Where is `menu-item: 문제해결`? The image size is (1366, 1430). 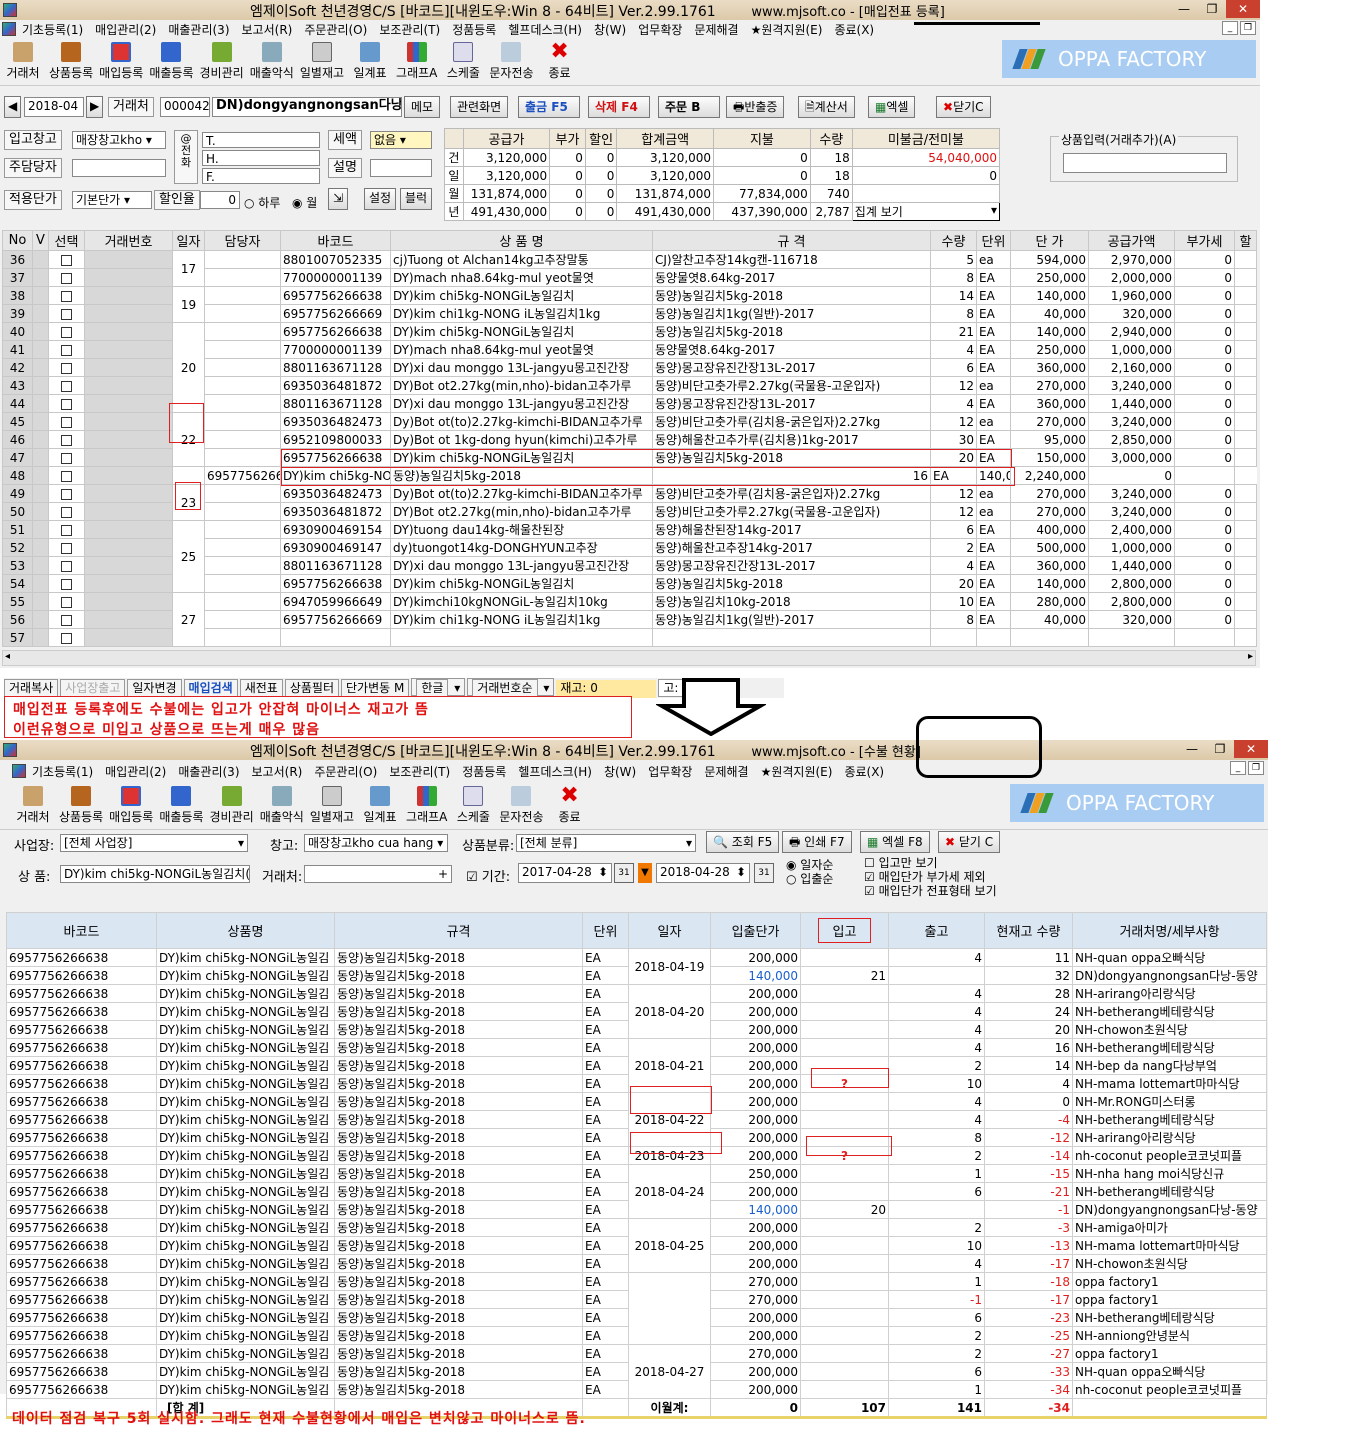 menu-item: 문제해결 is located at coordinates (726, 771).